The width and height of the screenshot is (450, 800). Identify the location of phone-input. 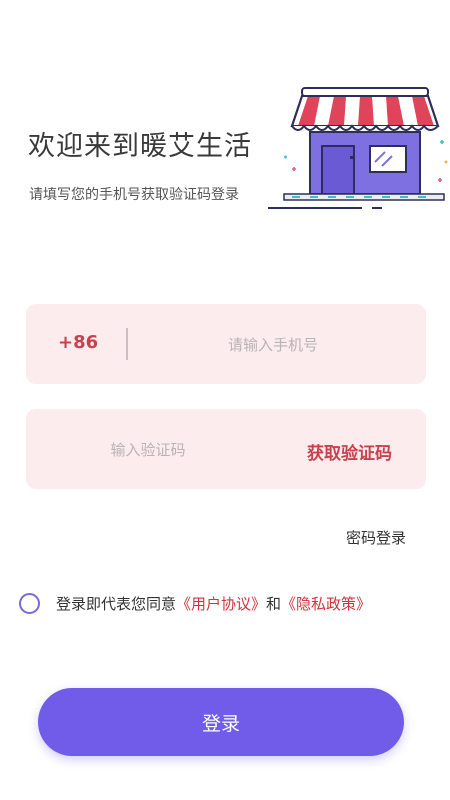
(273, 345).